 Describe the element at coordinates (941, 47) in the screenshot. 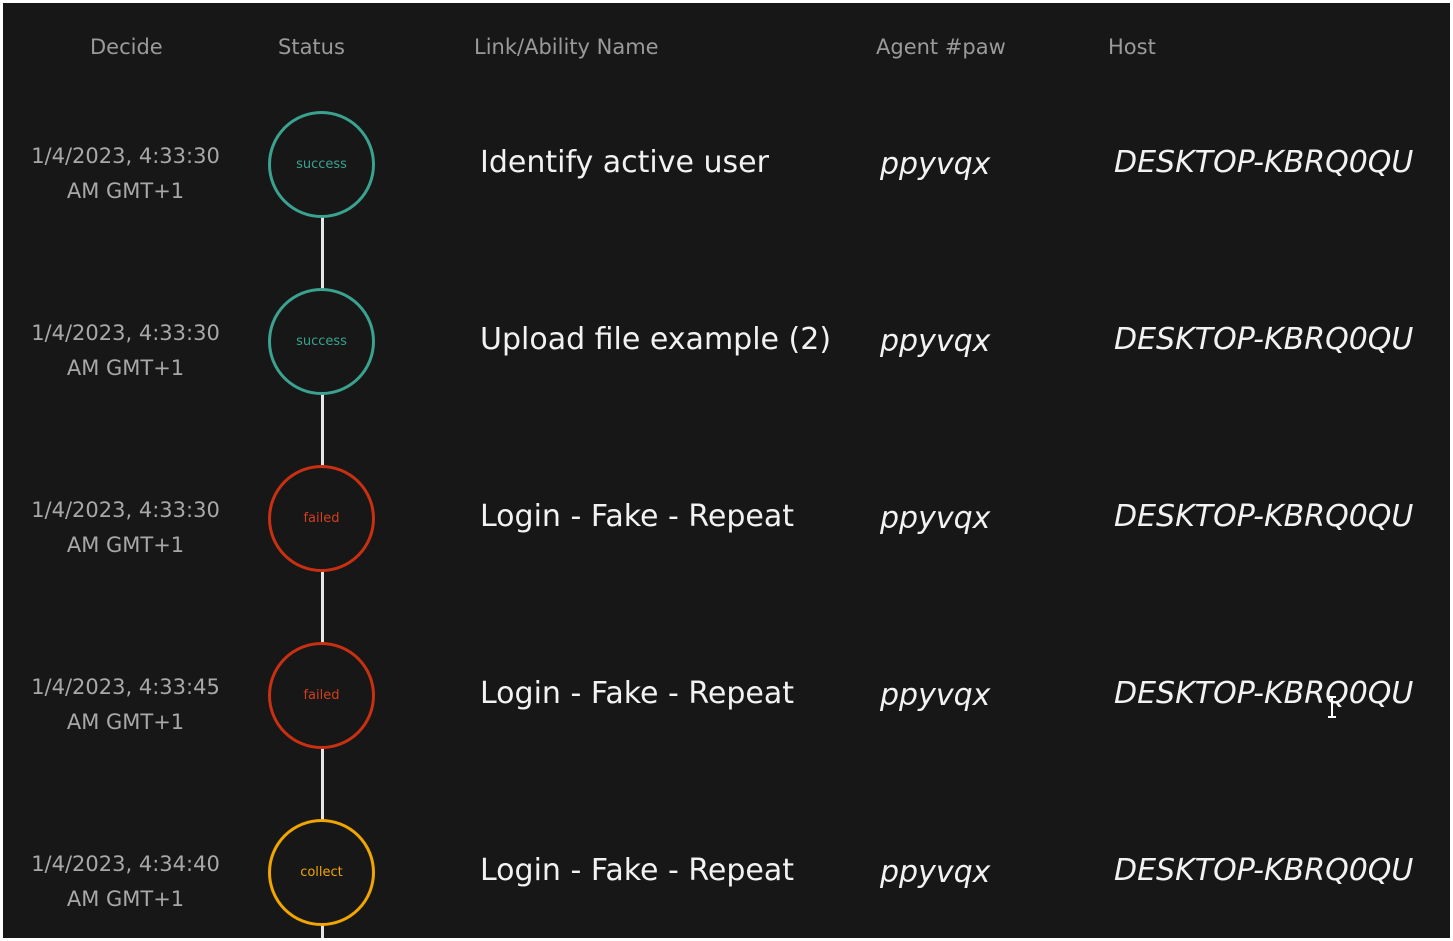

I see `header-agent-paw: Agent #paw` at that location.